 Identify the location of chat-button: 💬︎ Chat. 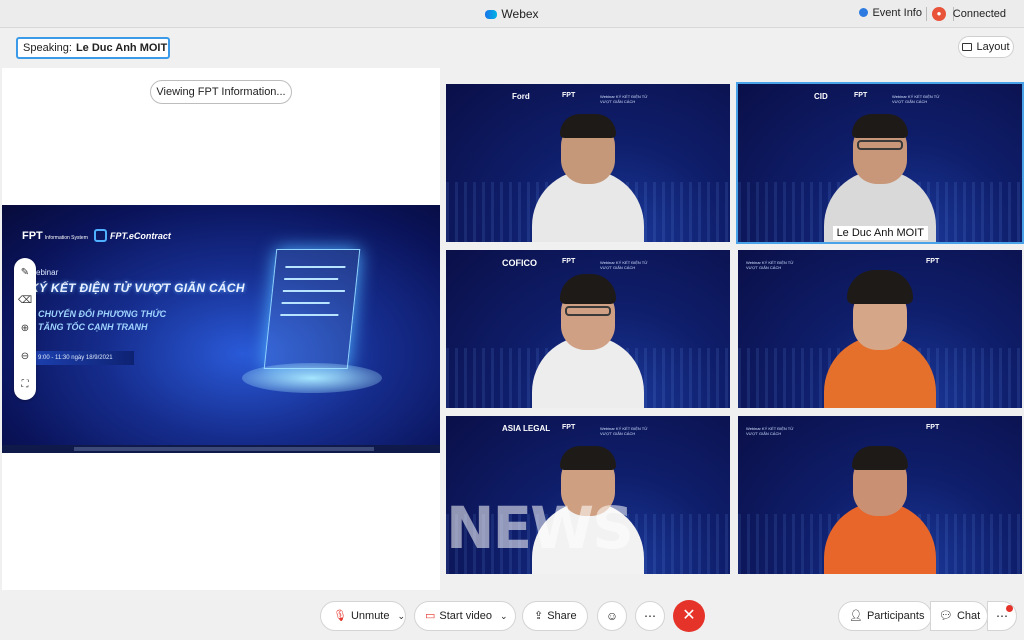
(959, 616).